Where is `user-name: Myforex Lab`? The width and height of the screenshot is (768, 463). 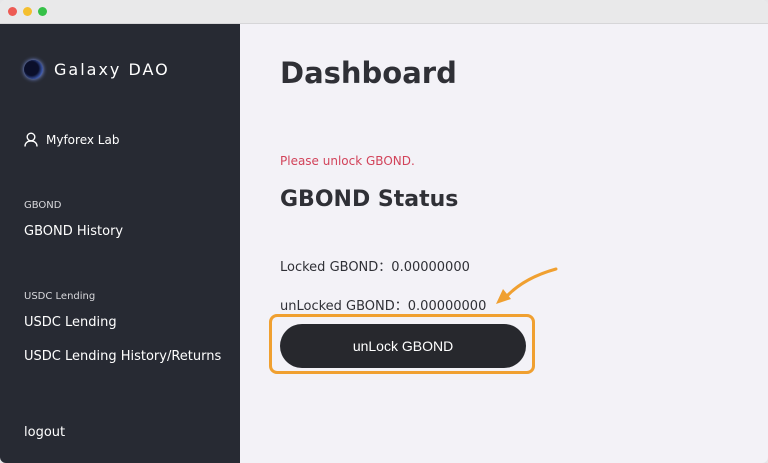
user-name: Myforex Lab is located at coordinates (83, 139).